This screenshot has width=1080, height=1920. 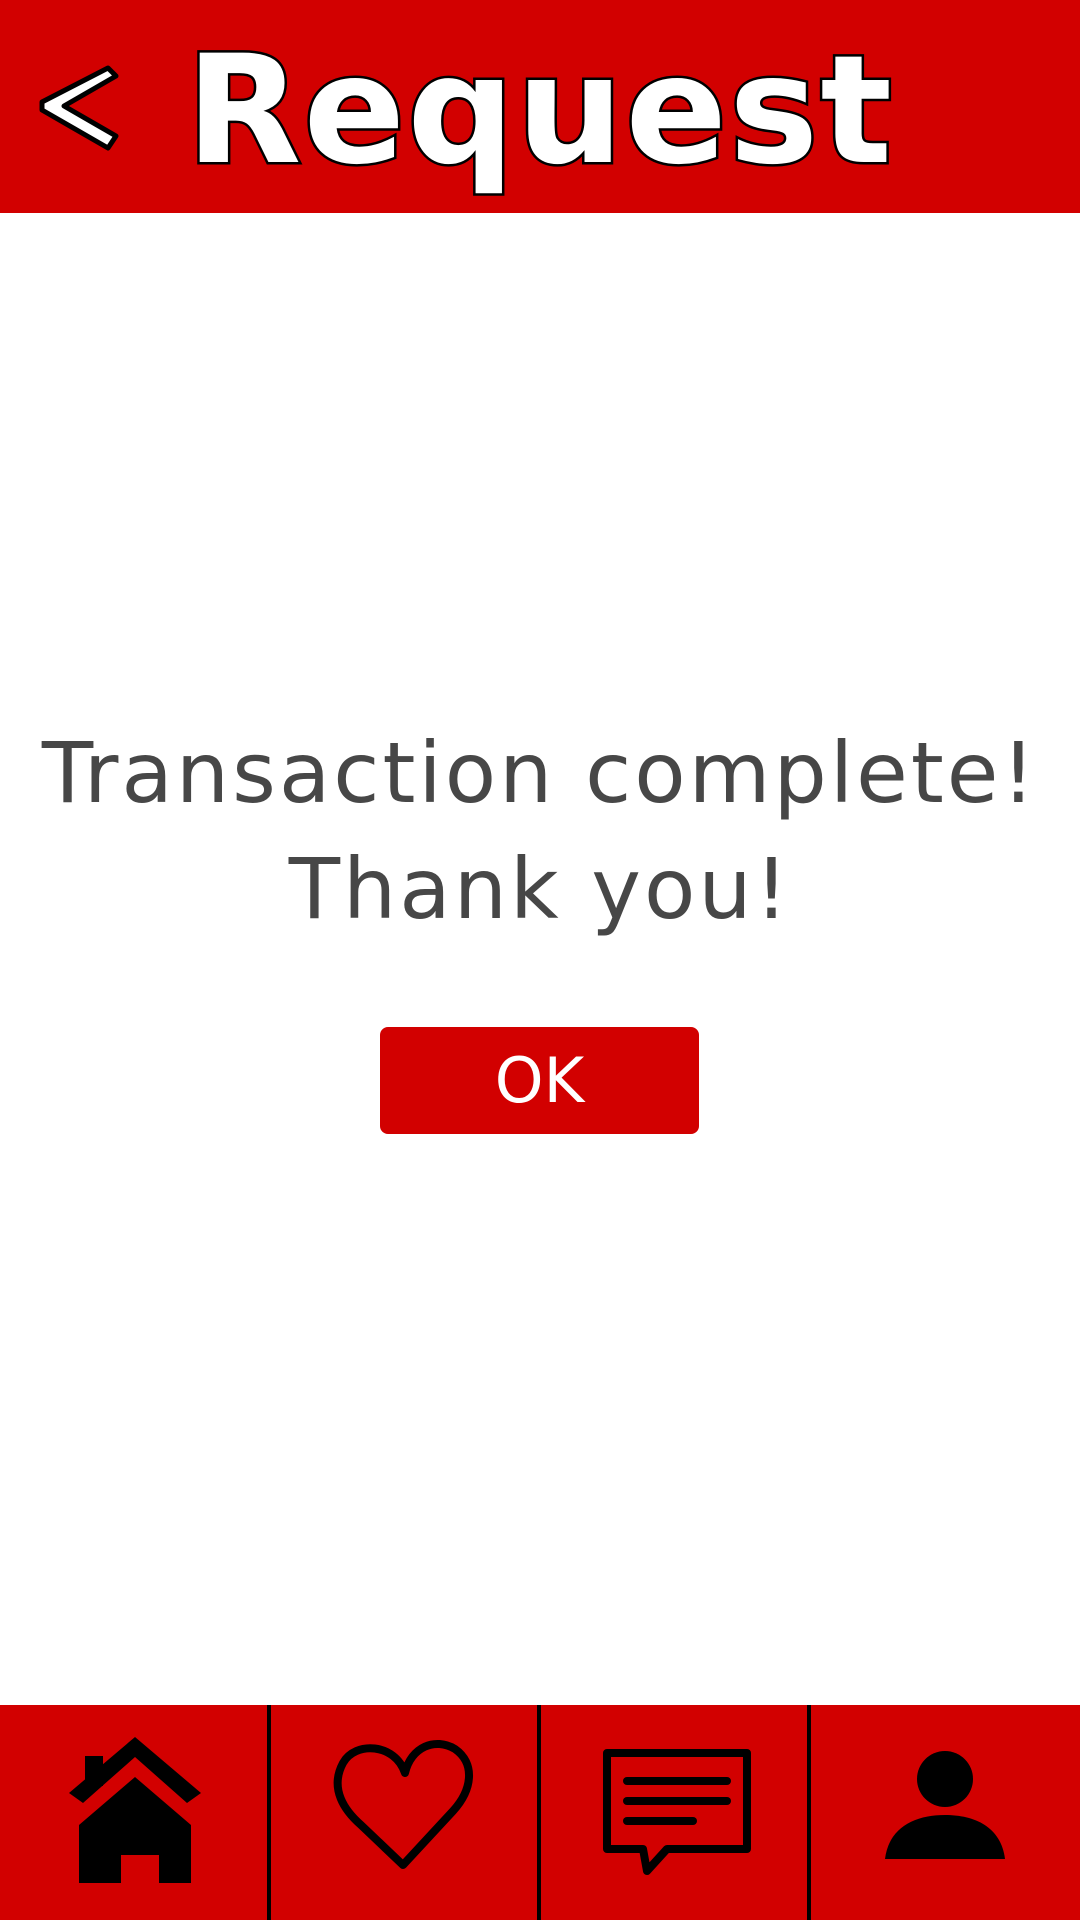 I want to click on nav-home, so click(x=135, y=1812).